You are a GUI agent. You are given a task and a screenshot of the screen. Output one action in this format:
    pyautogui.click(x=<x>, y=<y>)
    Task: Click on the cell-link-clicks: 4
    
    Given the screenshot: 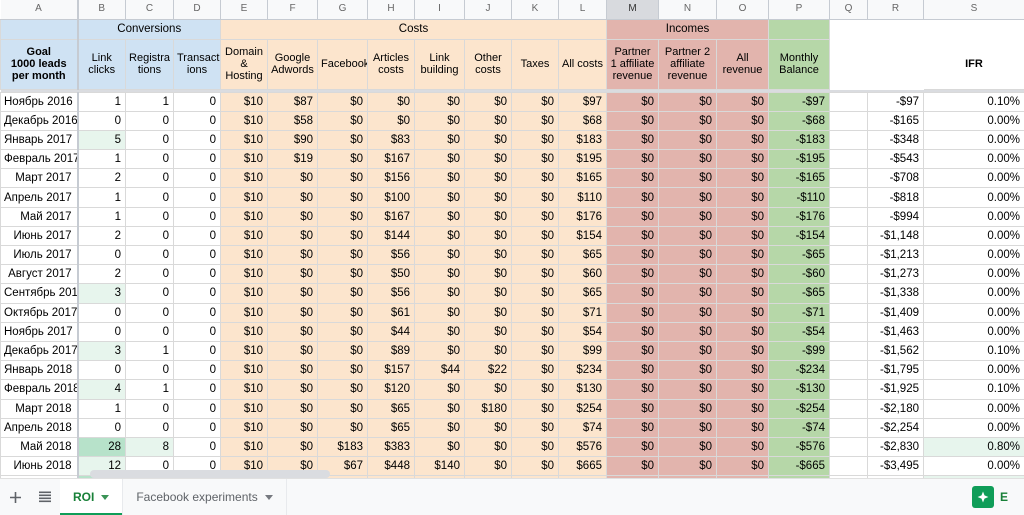 What is the action you would take?
    pyautogui.click(x=101, y=389)
    